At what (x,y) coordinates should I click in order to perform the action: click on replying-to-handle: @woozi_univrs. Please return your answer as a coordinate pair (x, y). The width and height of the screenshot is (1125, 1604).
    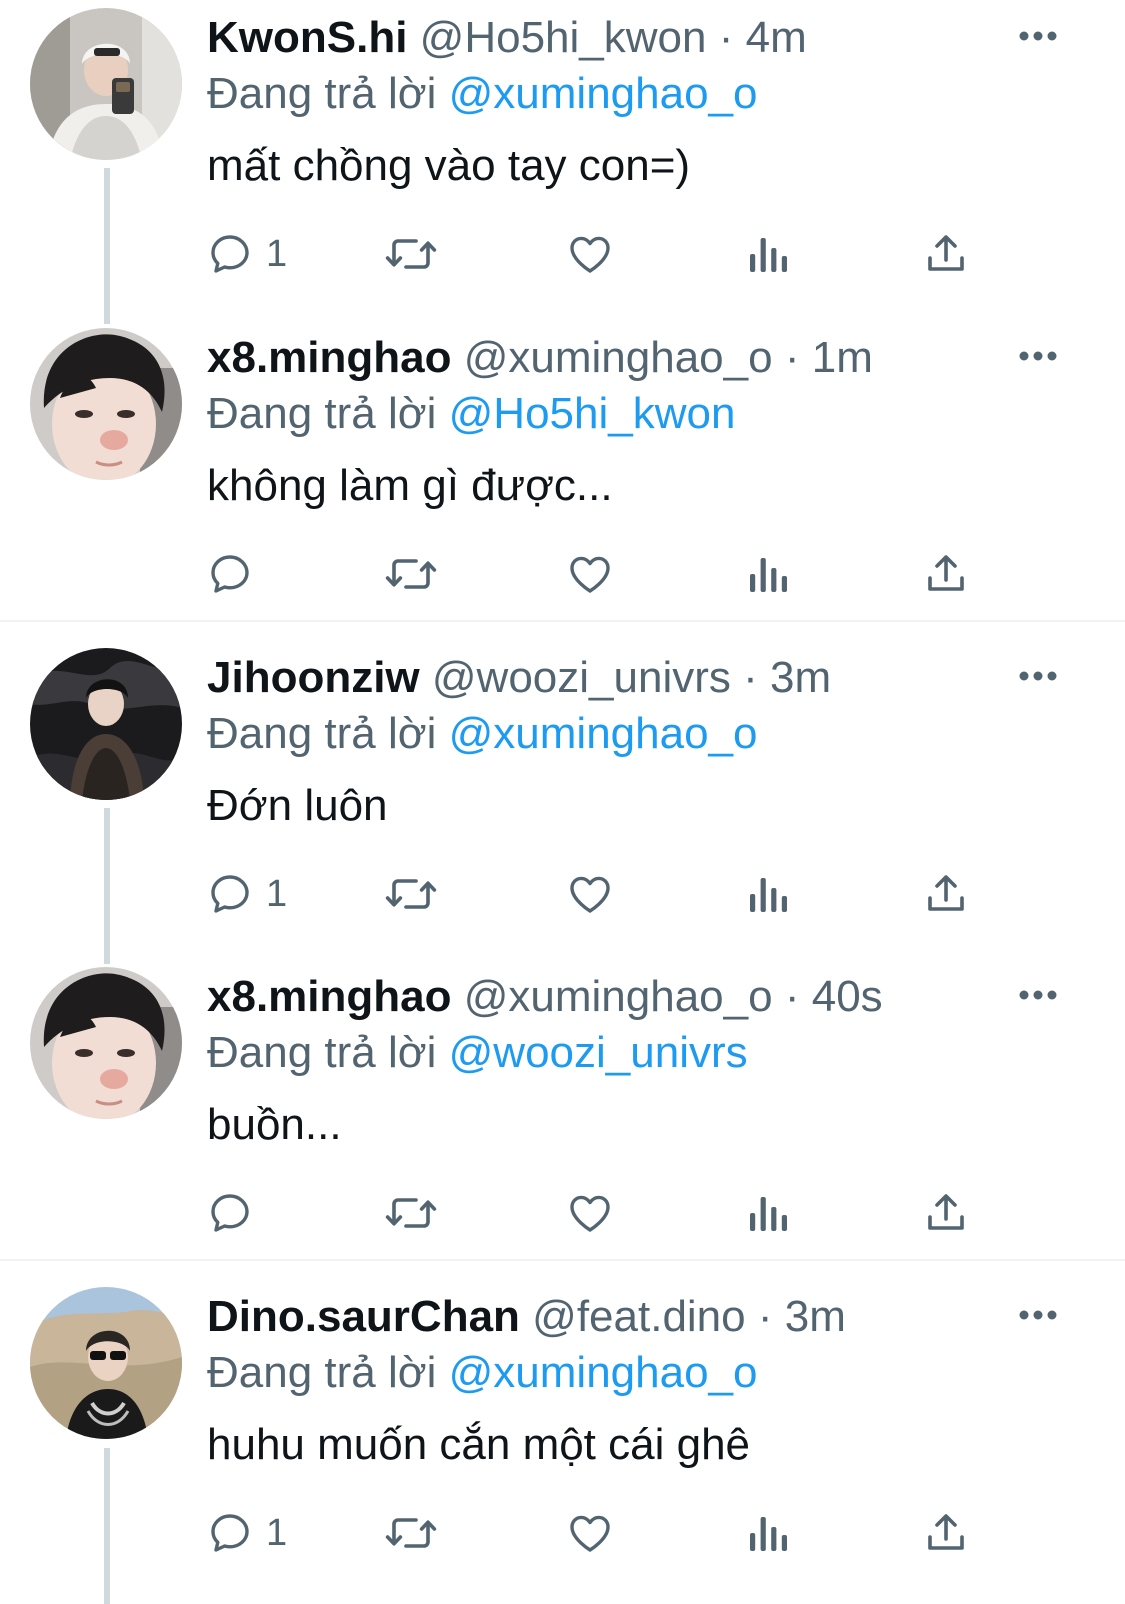
    Looking at the image, I should click on (598, 1052).